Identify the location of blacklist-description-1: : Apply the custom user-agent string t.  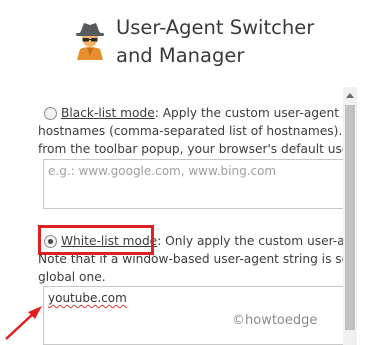
(248, 113).